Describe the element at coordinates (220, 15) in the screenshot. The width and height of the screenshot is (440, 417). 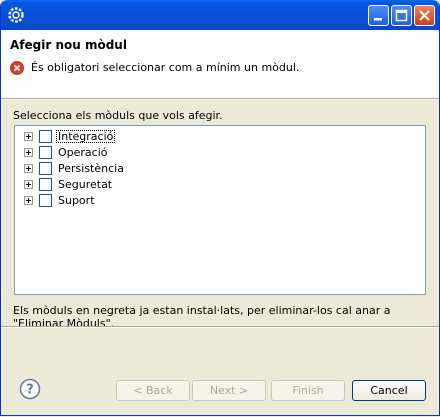
I see `title-bar` at that location.